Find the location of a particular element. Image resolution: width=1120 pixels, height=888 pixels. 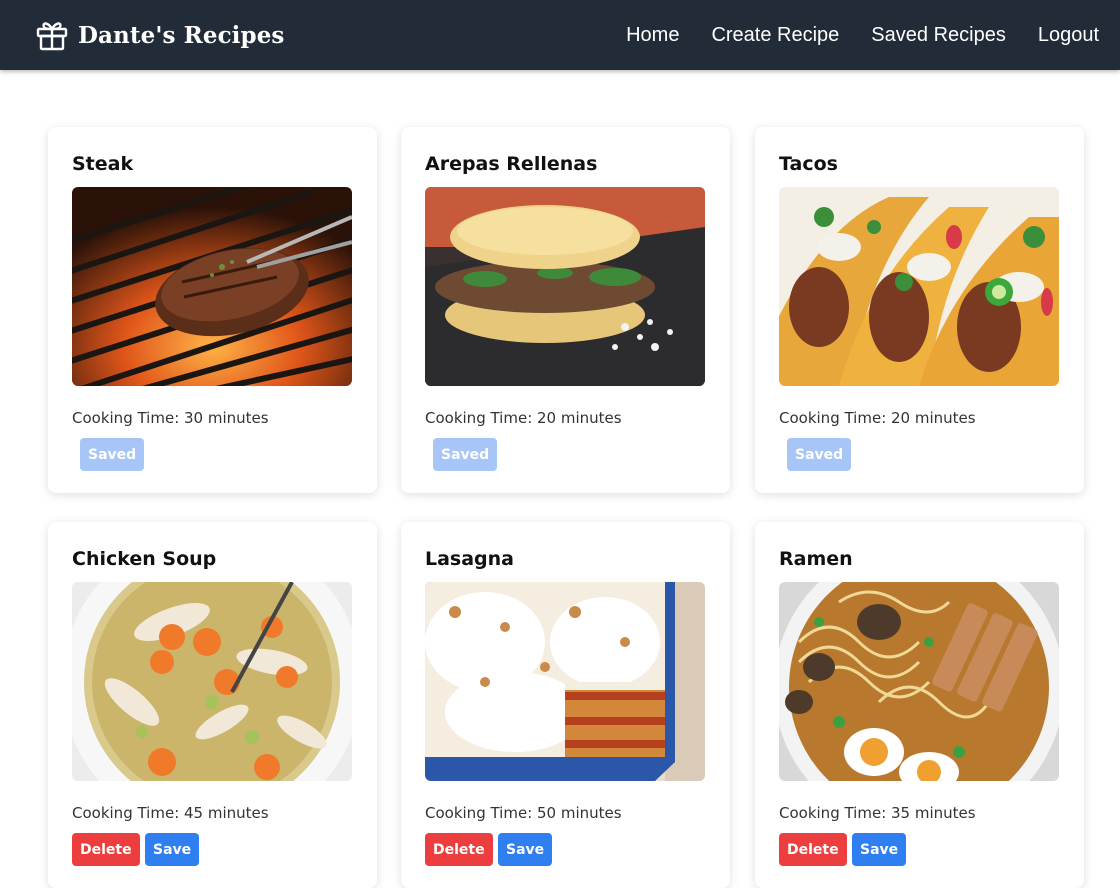

recipe-image-tacos is located at coordinates (919, 286).